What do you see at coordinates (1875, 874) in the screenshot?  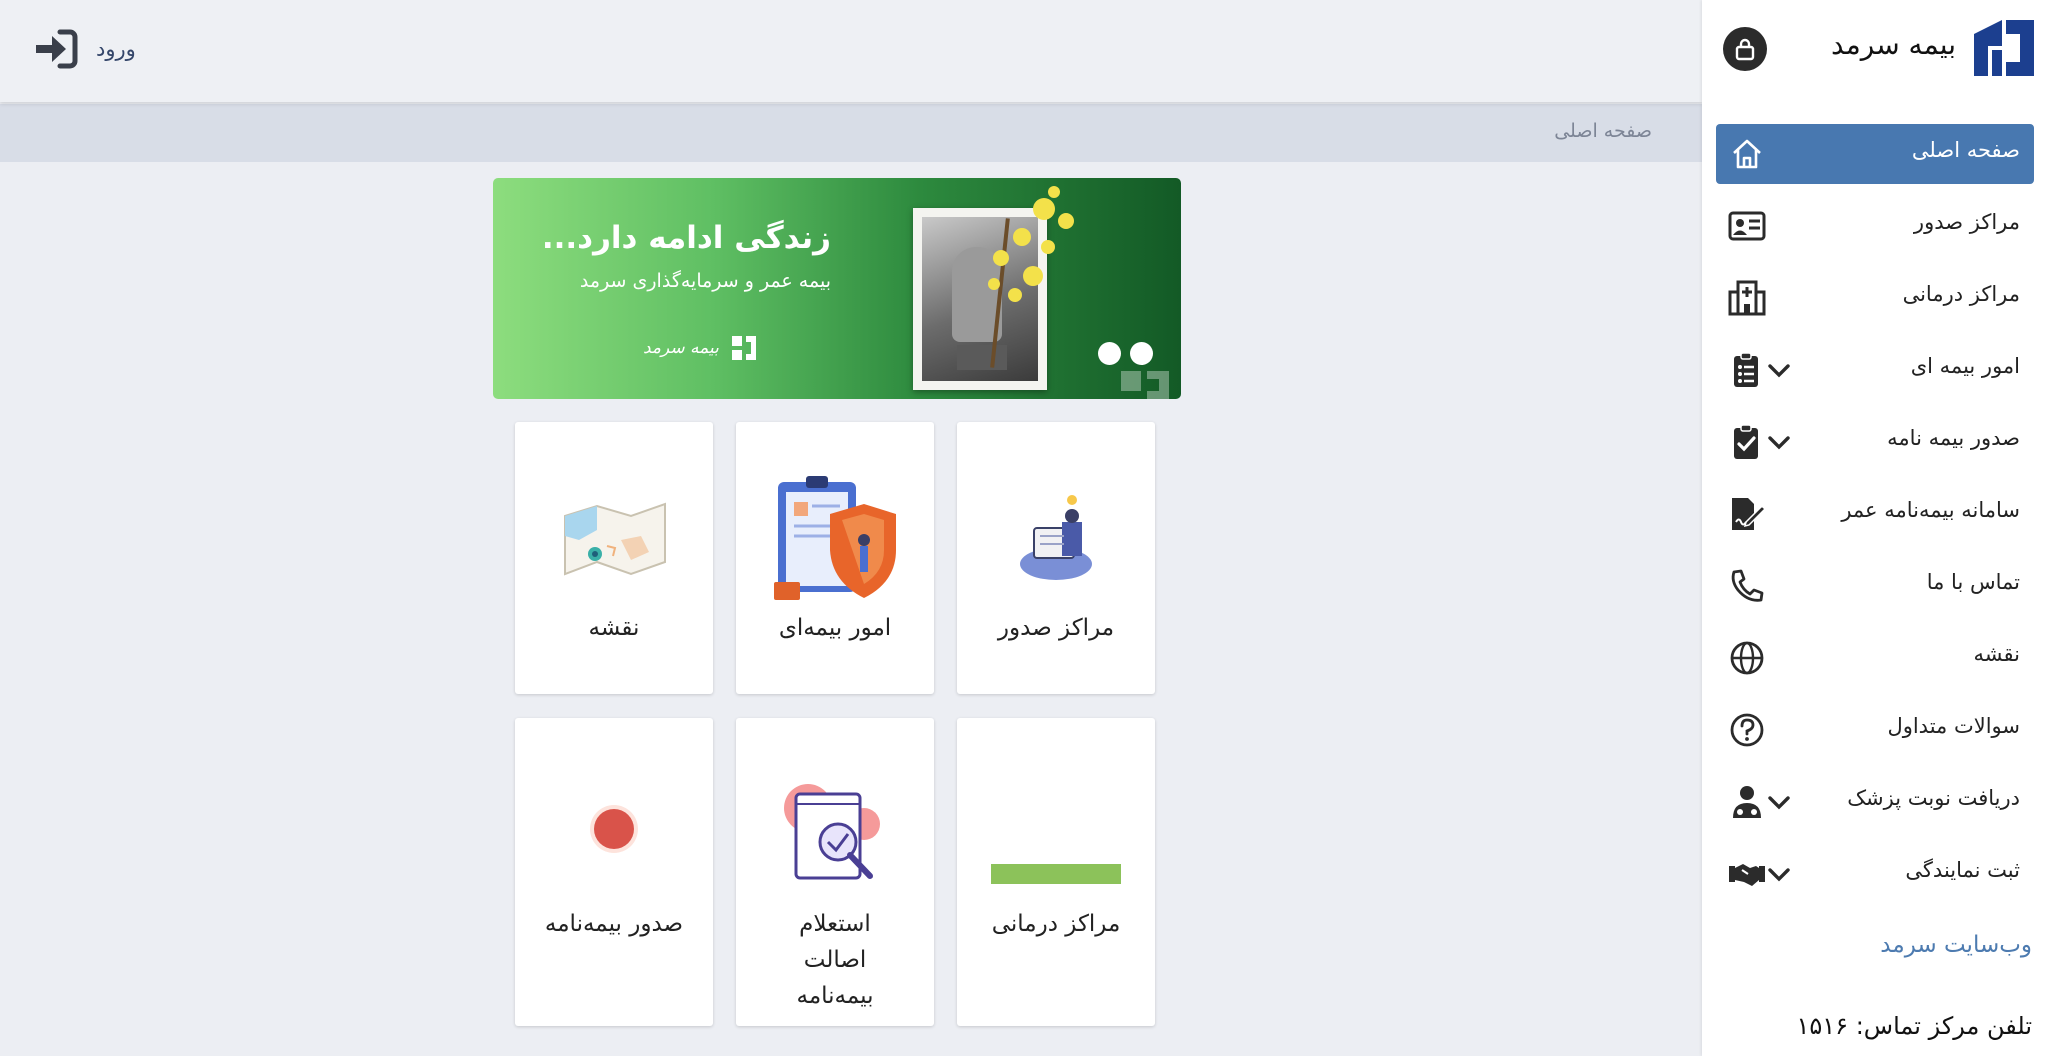 I see `sidebar-item-agency-registration: ثبت نمایندگی` at bounding box center [1875, 874].